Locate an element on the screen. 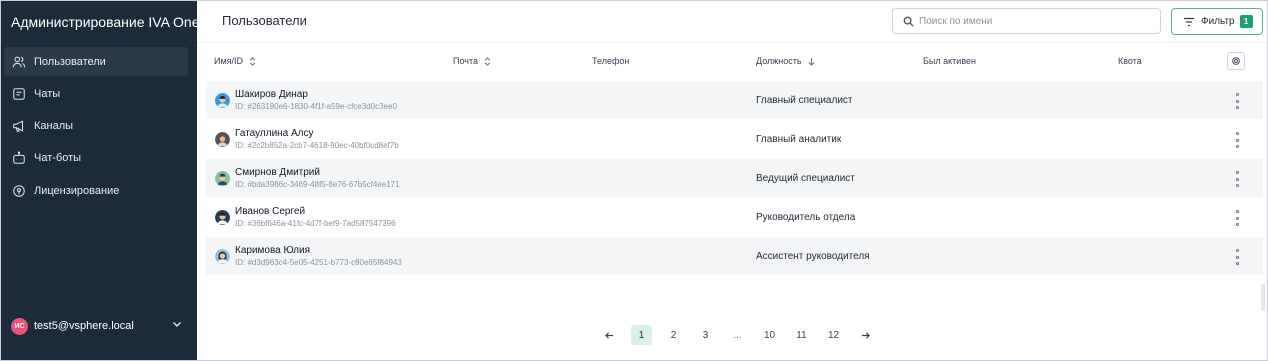 The width and height of the screenshot is (1268, 361). user-position: Главный аналитик is located at coordinates (799, 139).